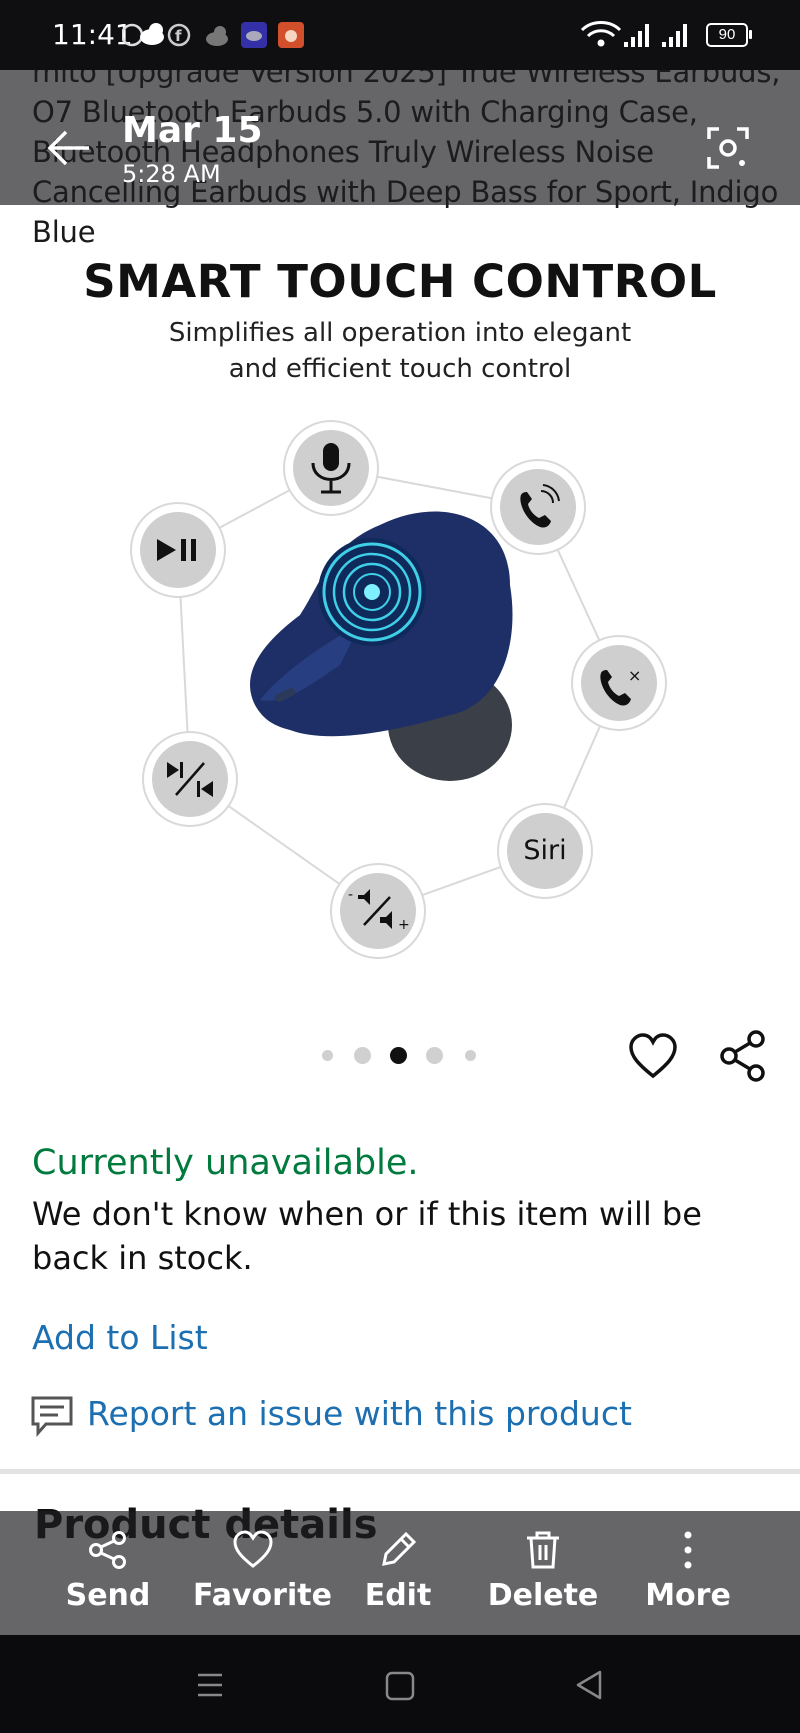 Image resolution: width=800 pixels, height=1733 pixels. Describe the element at coordinates (210, 1685) in the screenshot. I see `recents-menu-icon` at that location.